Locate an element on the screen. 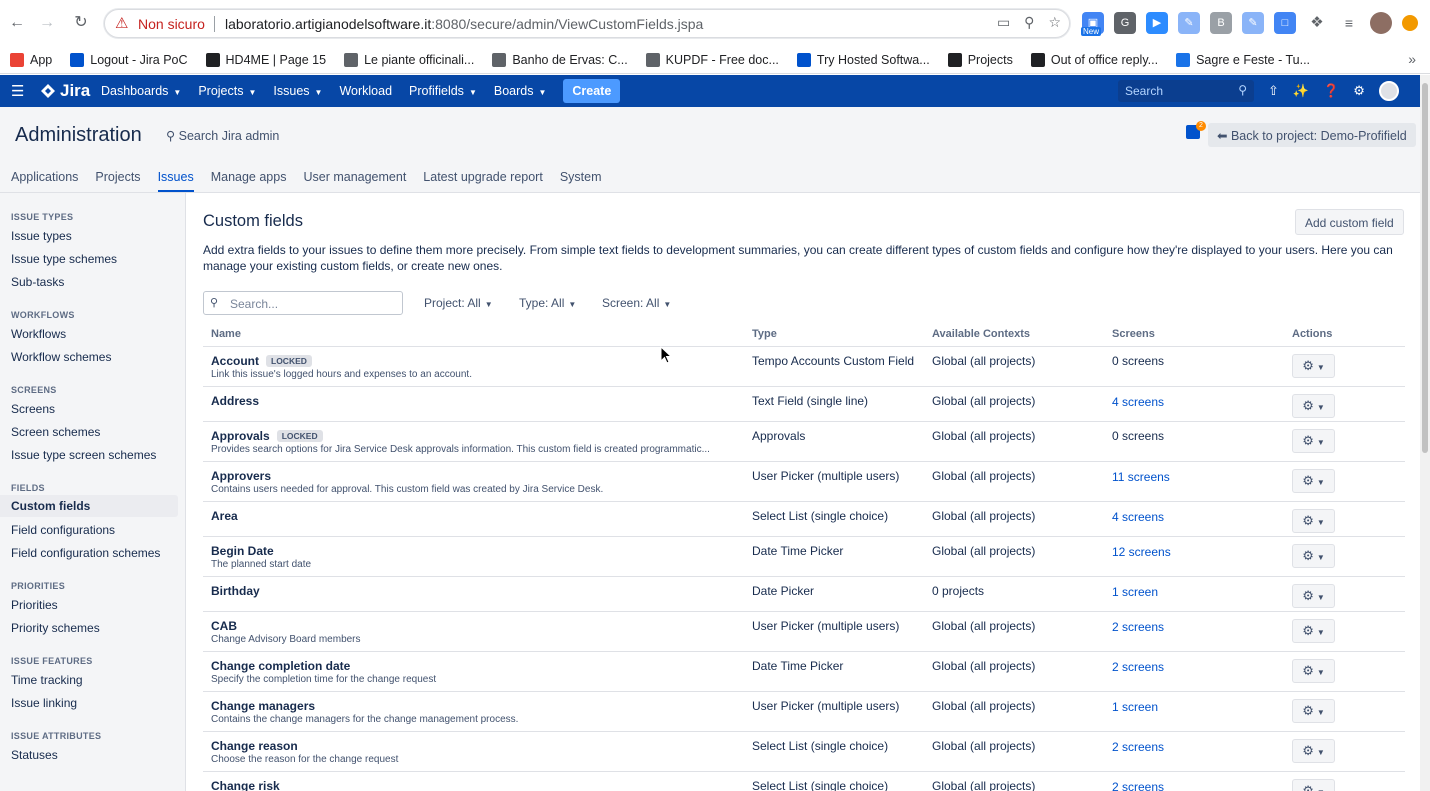  nav-menu-projects: Projects ▼ is located at coordinates (227, 91).